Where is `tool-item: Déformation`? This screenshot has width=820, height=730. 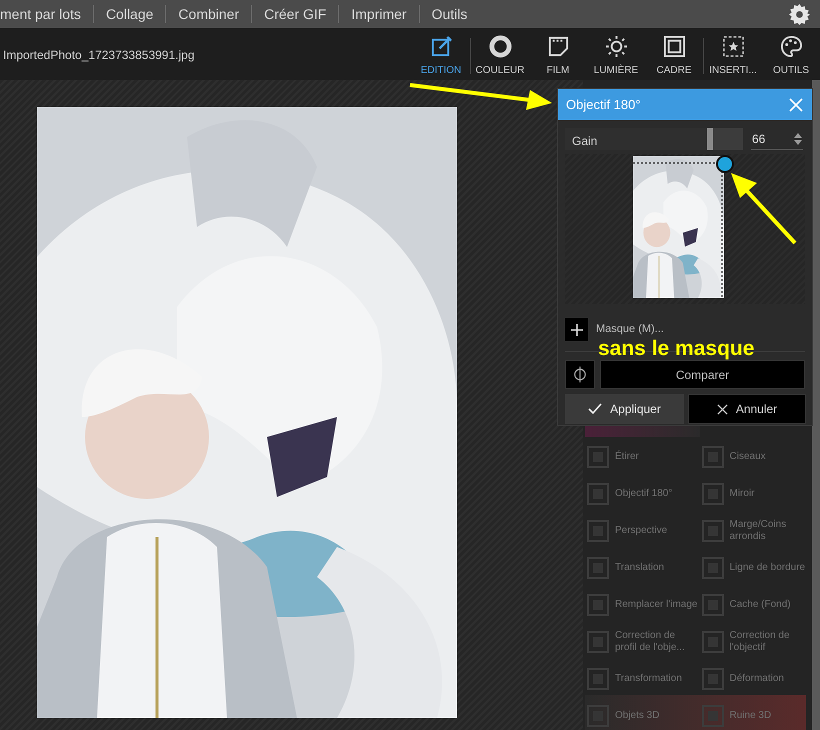
tool-item: Déformation is located at coordinates (771, 678).